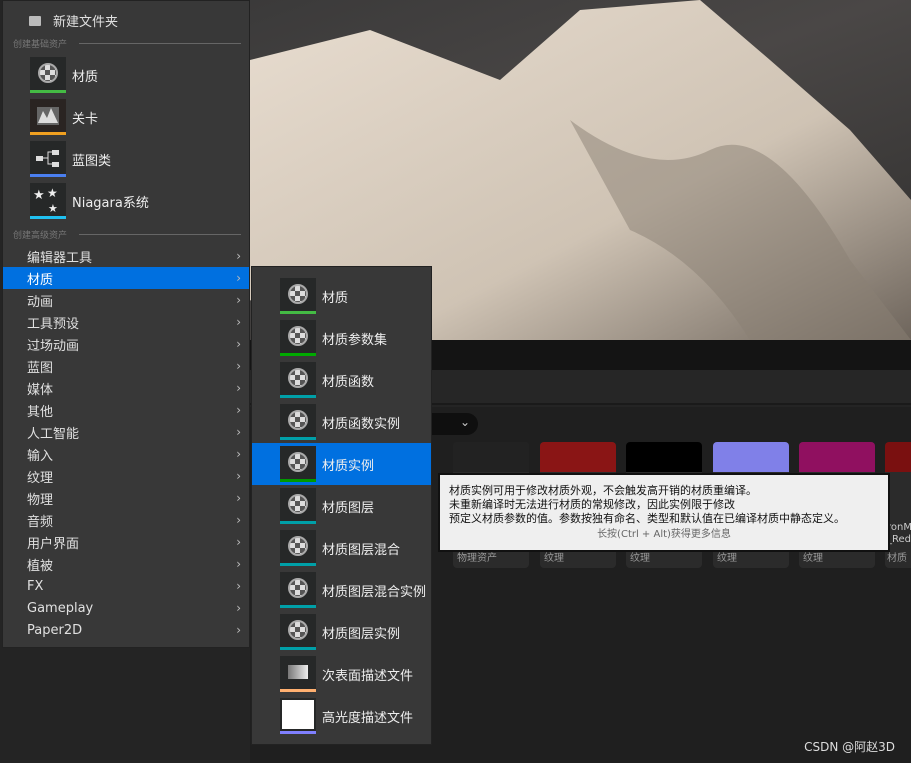  I want to click on niagara-stars-icon: ★ ★ ★, so click(48, 201).